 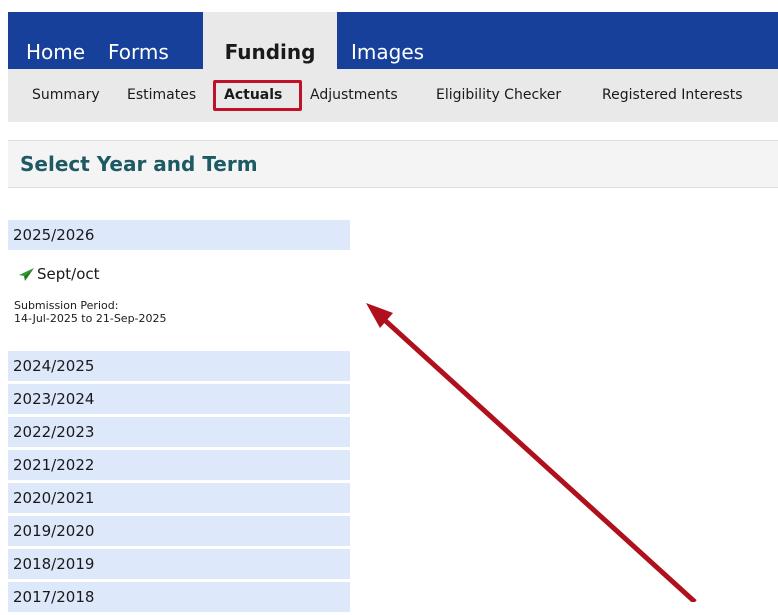 I want to click on nav-images: Images, so click(x=387, y=40).